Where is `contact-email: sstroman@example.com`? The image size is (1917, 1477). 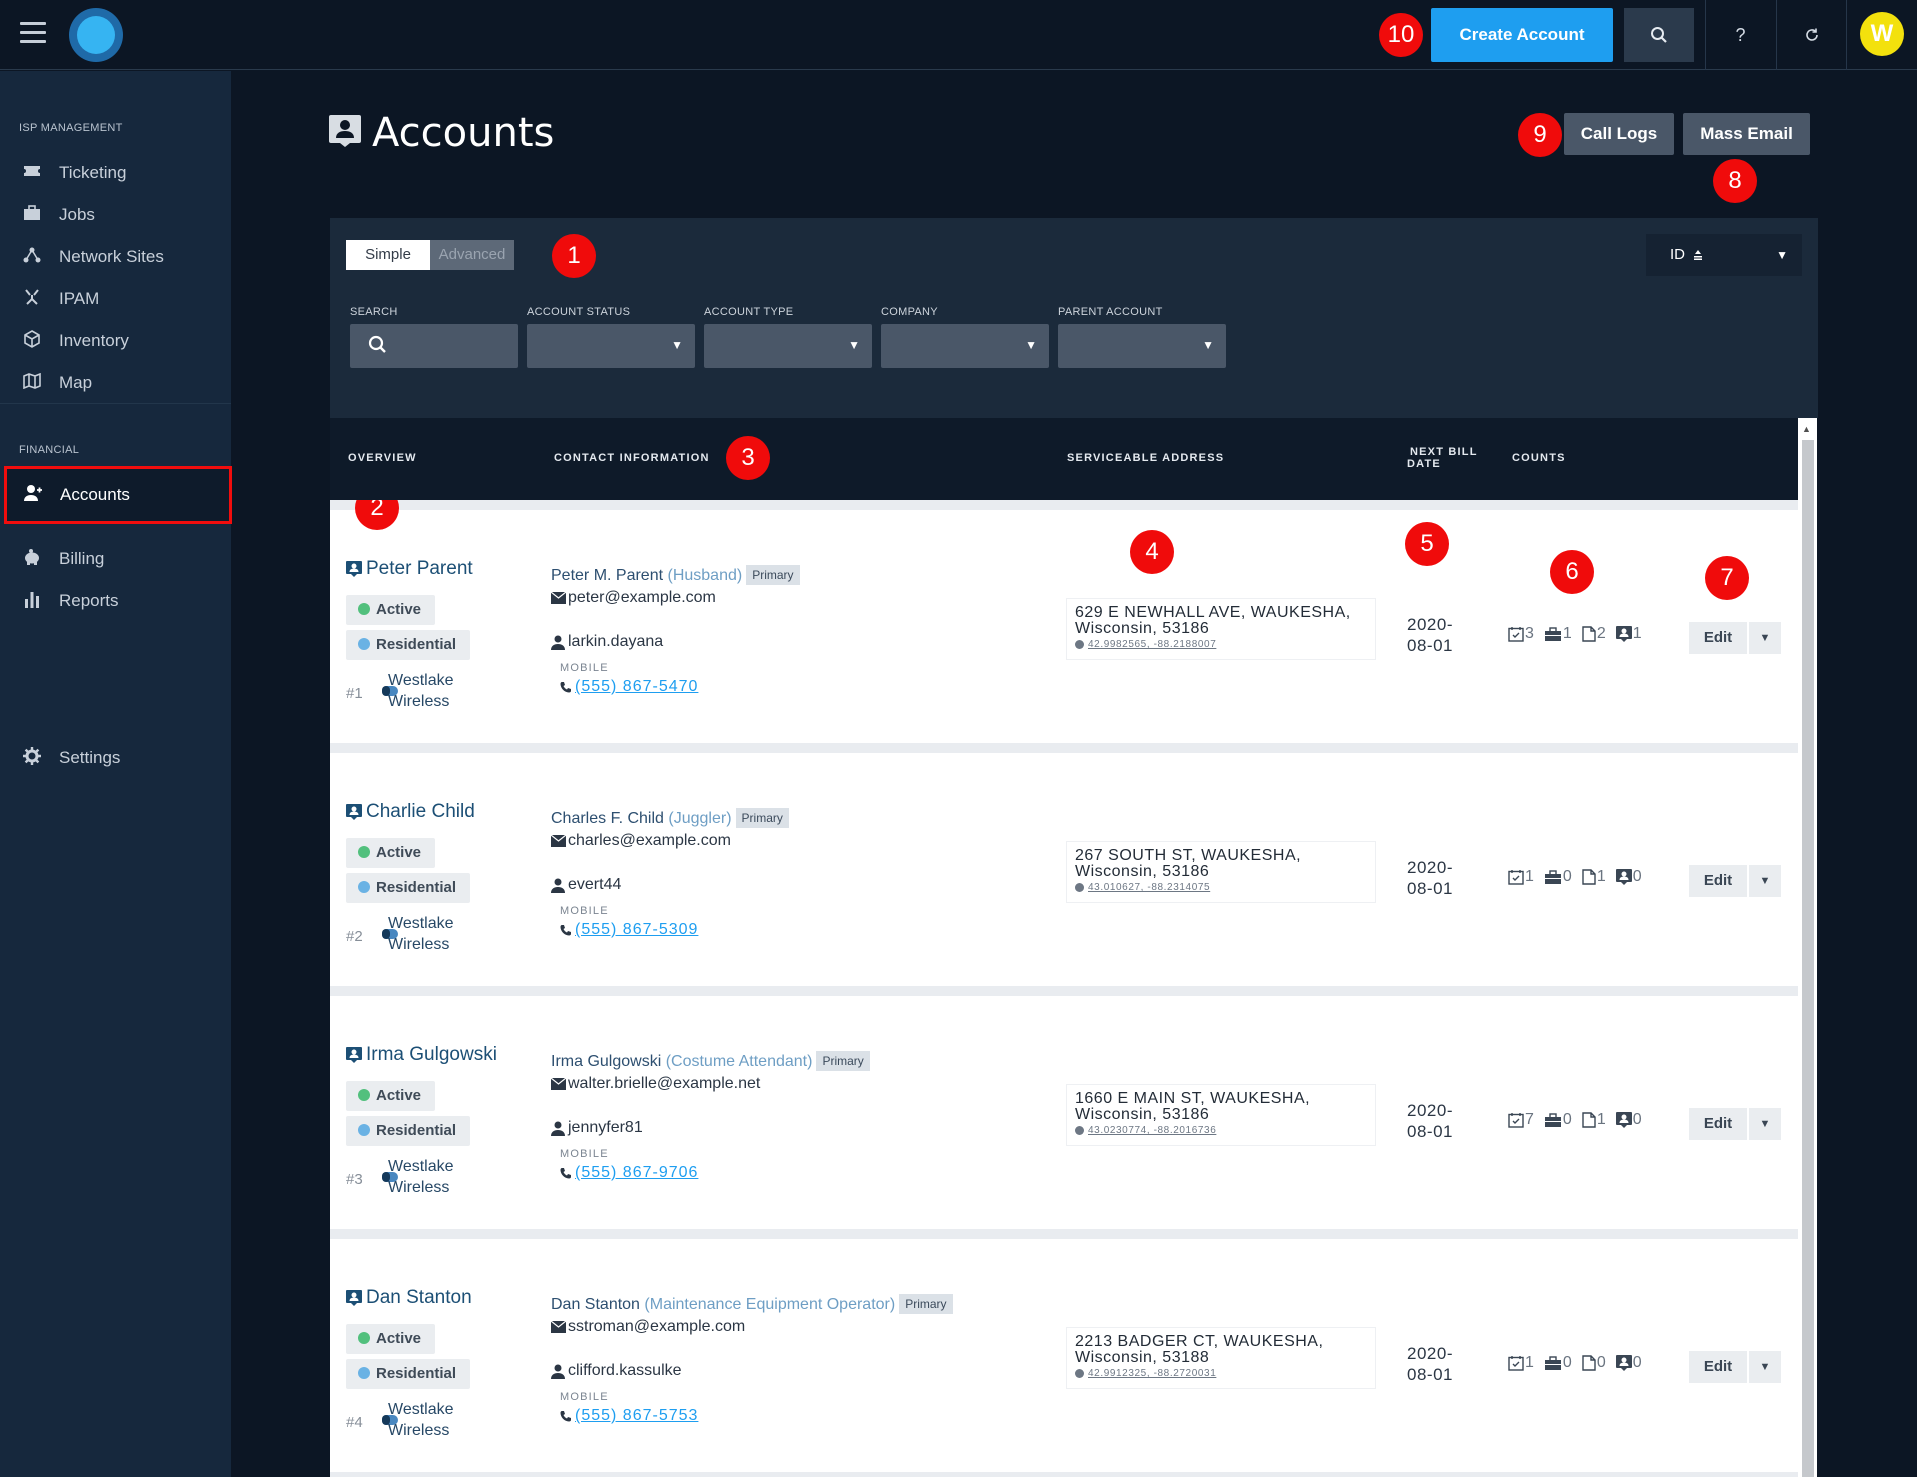 contact-email: sstroman@example.com is located at coordinates (648, 1327).